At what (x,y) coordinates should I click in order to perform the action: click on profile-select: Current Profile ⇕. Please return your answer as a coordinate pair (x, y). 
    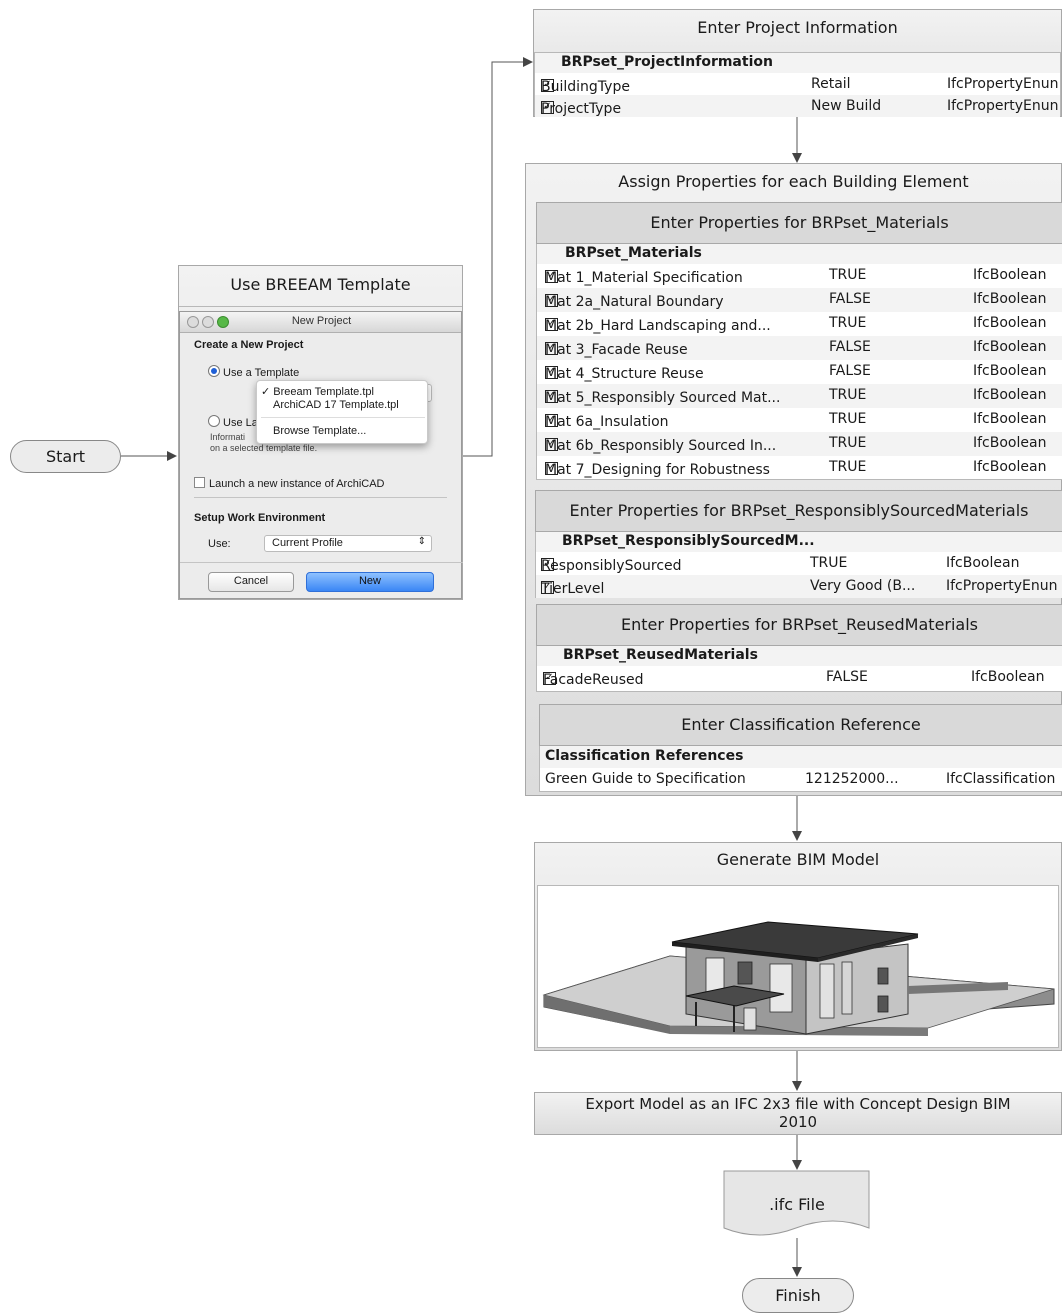
    Looking at the image, I should click on (348, 543).